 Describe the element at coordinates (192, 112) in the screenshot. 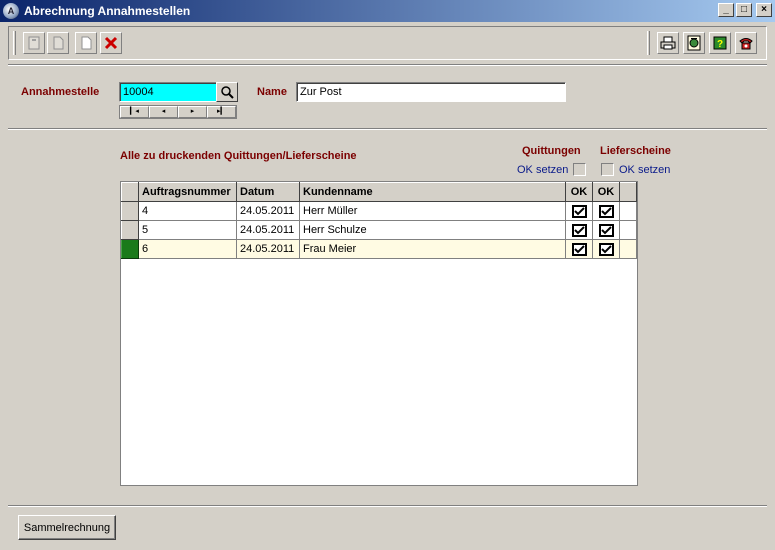

I see `nav-next-button: ▸` at that location.